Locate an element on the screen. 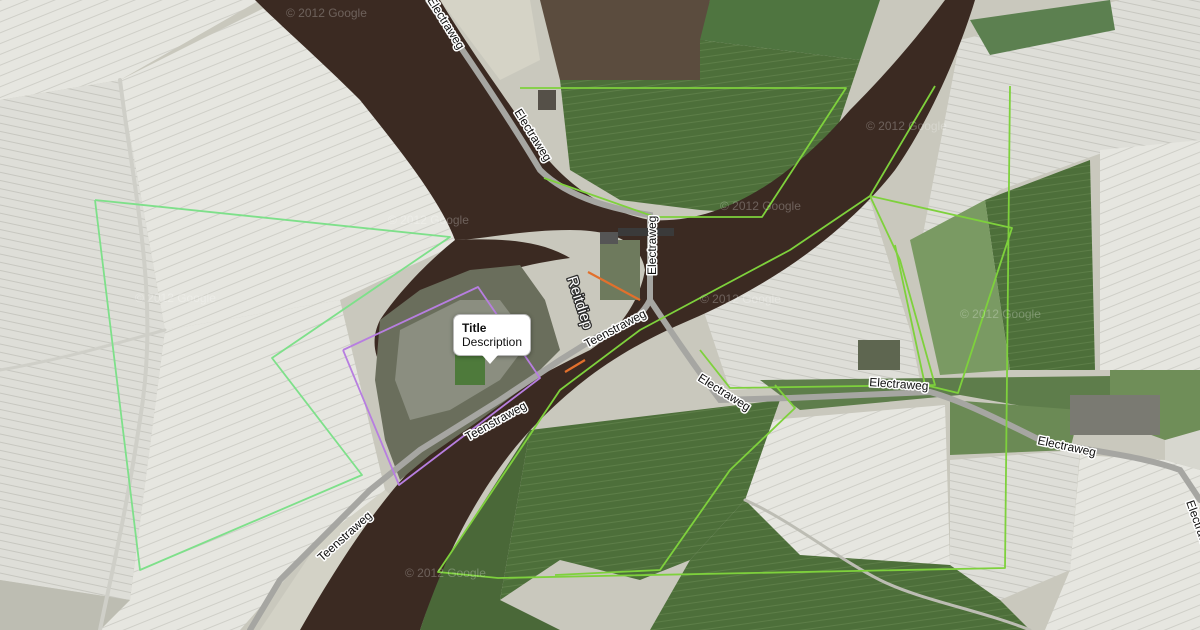  watermark-3: © 2012 Google is located at coordinates (760, 206).